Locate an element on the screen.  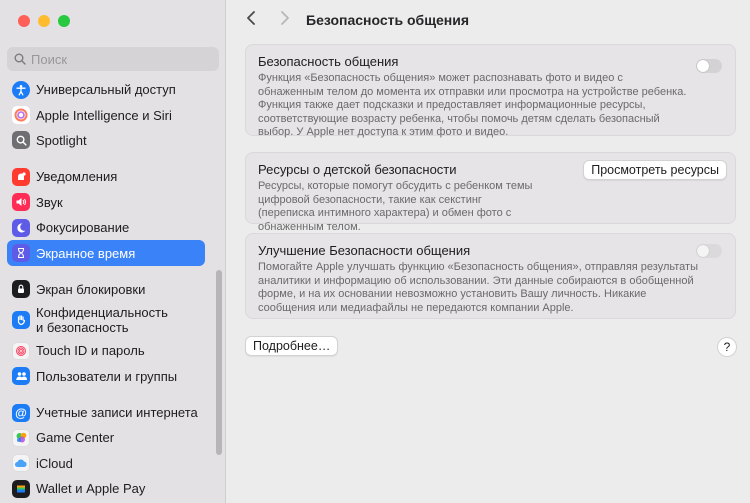
sidebar-item-accessibility: Универсальный доступ is located at coordinates (106, 89).